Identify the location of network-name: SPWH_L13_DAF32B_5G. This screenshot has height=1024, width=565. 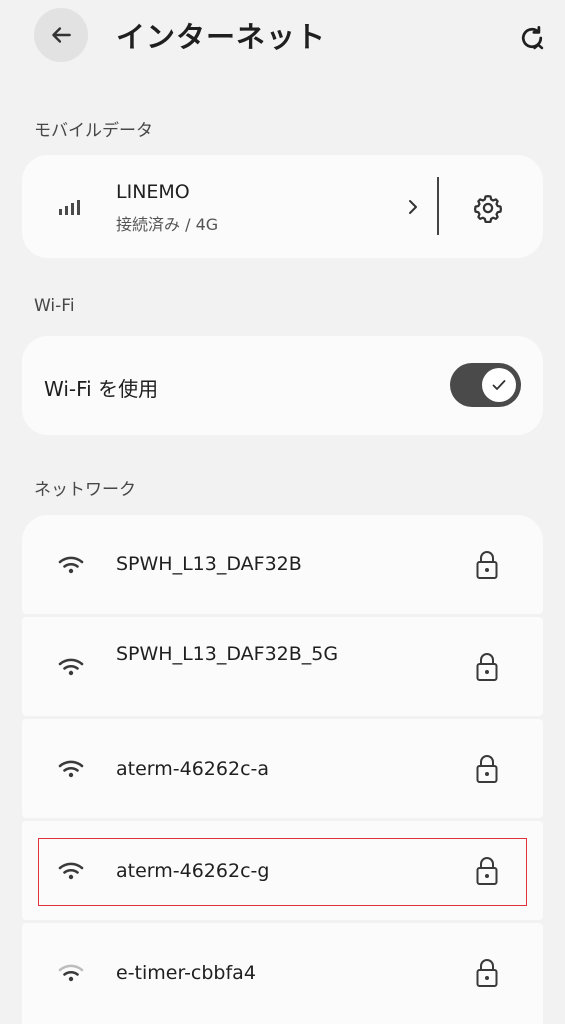
(227, 654).